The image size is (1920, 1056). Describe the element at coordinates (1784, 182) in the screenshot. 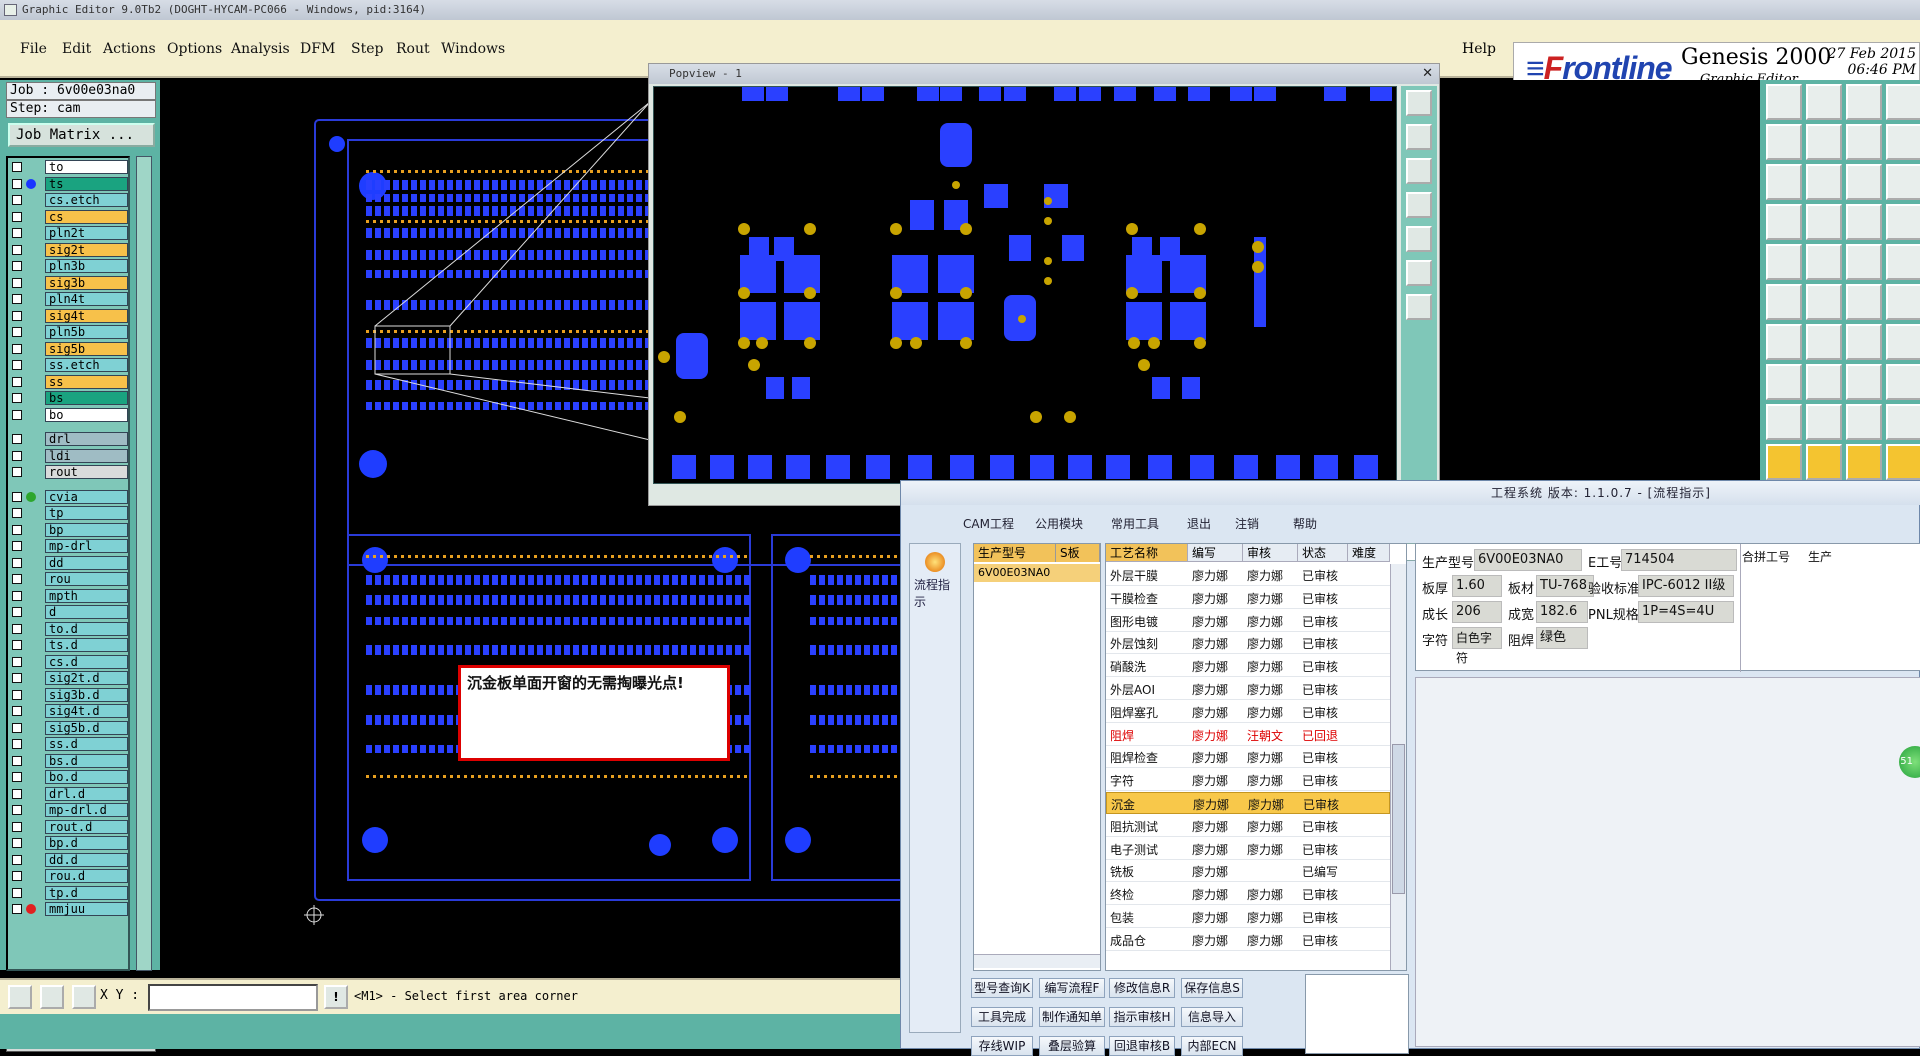

I see `move-icon` at that location.